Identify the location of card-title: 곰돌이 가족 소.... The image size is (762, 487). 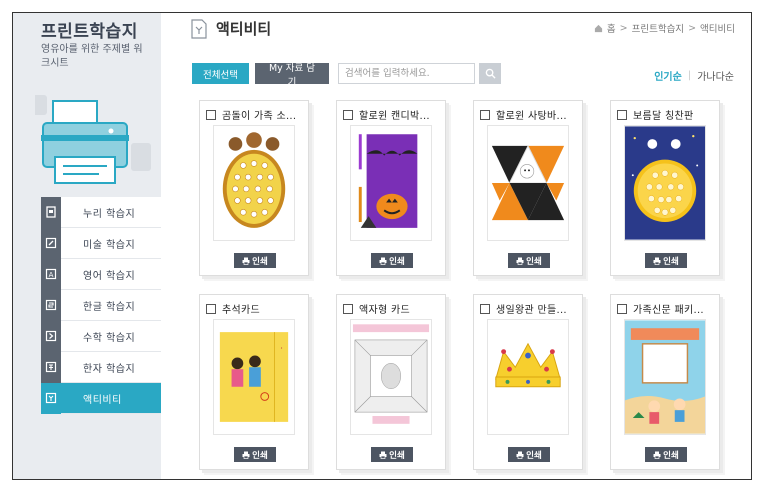
(265, 114).